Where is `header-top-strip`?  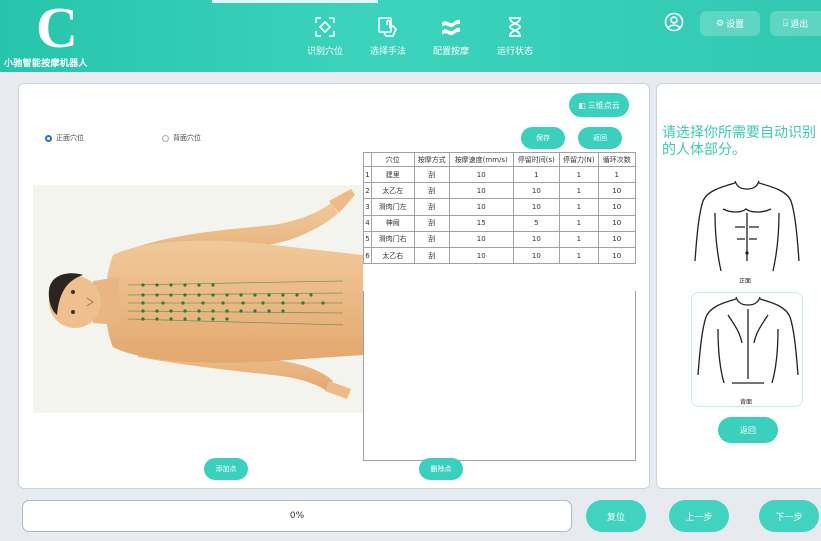 header-top-strip is located at coordinates (295, 1).